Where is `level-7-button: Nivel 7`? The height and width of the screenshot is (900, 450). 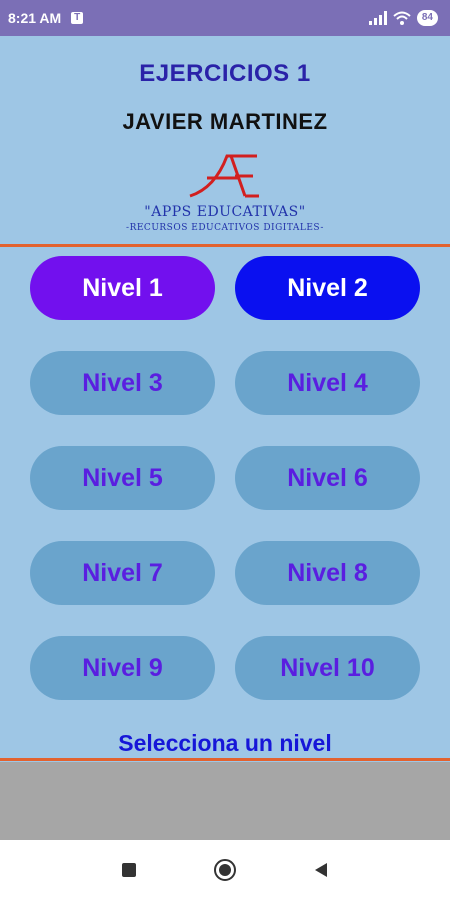 level-7-button: Nivel 7 is located at coordinates (122, 573).